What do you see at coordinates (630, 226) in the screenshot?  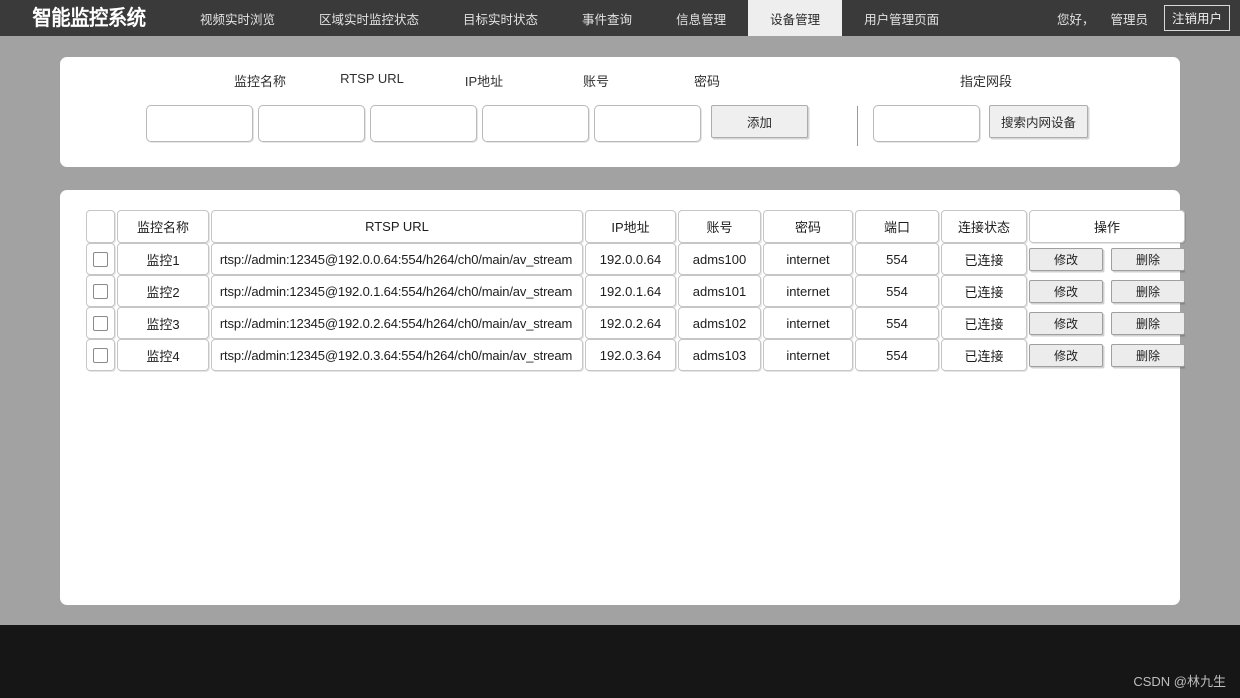 I see `header-ip-address: IP地址` at bounding box center [630, 226].